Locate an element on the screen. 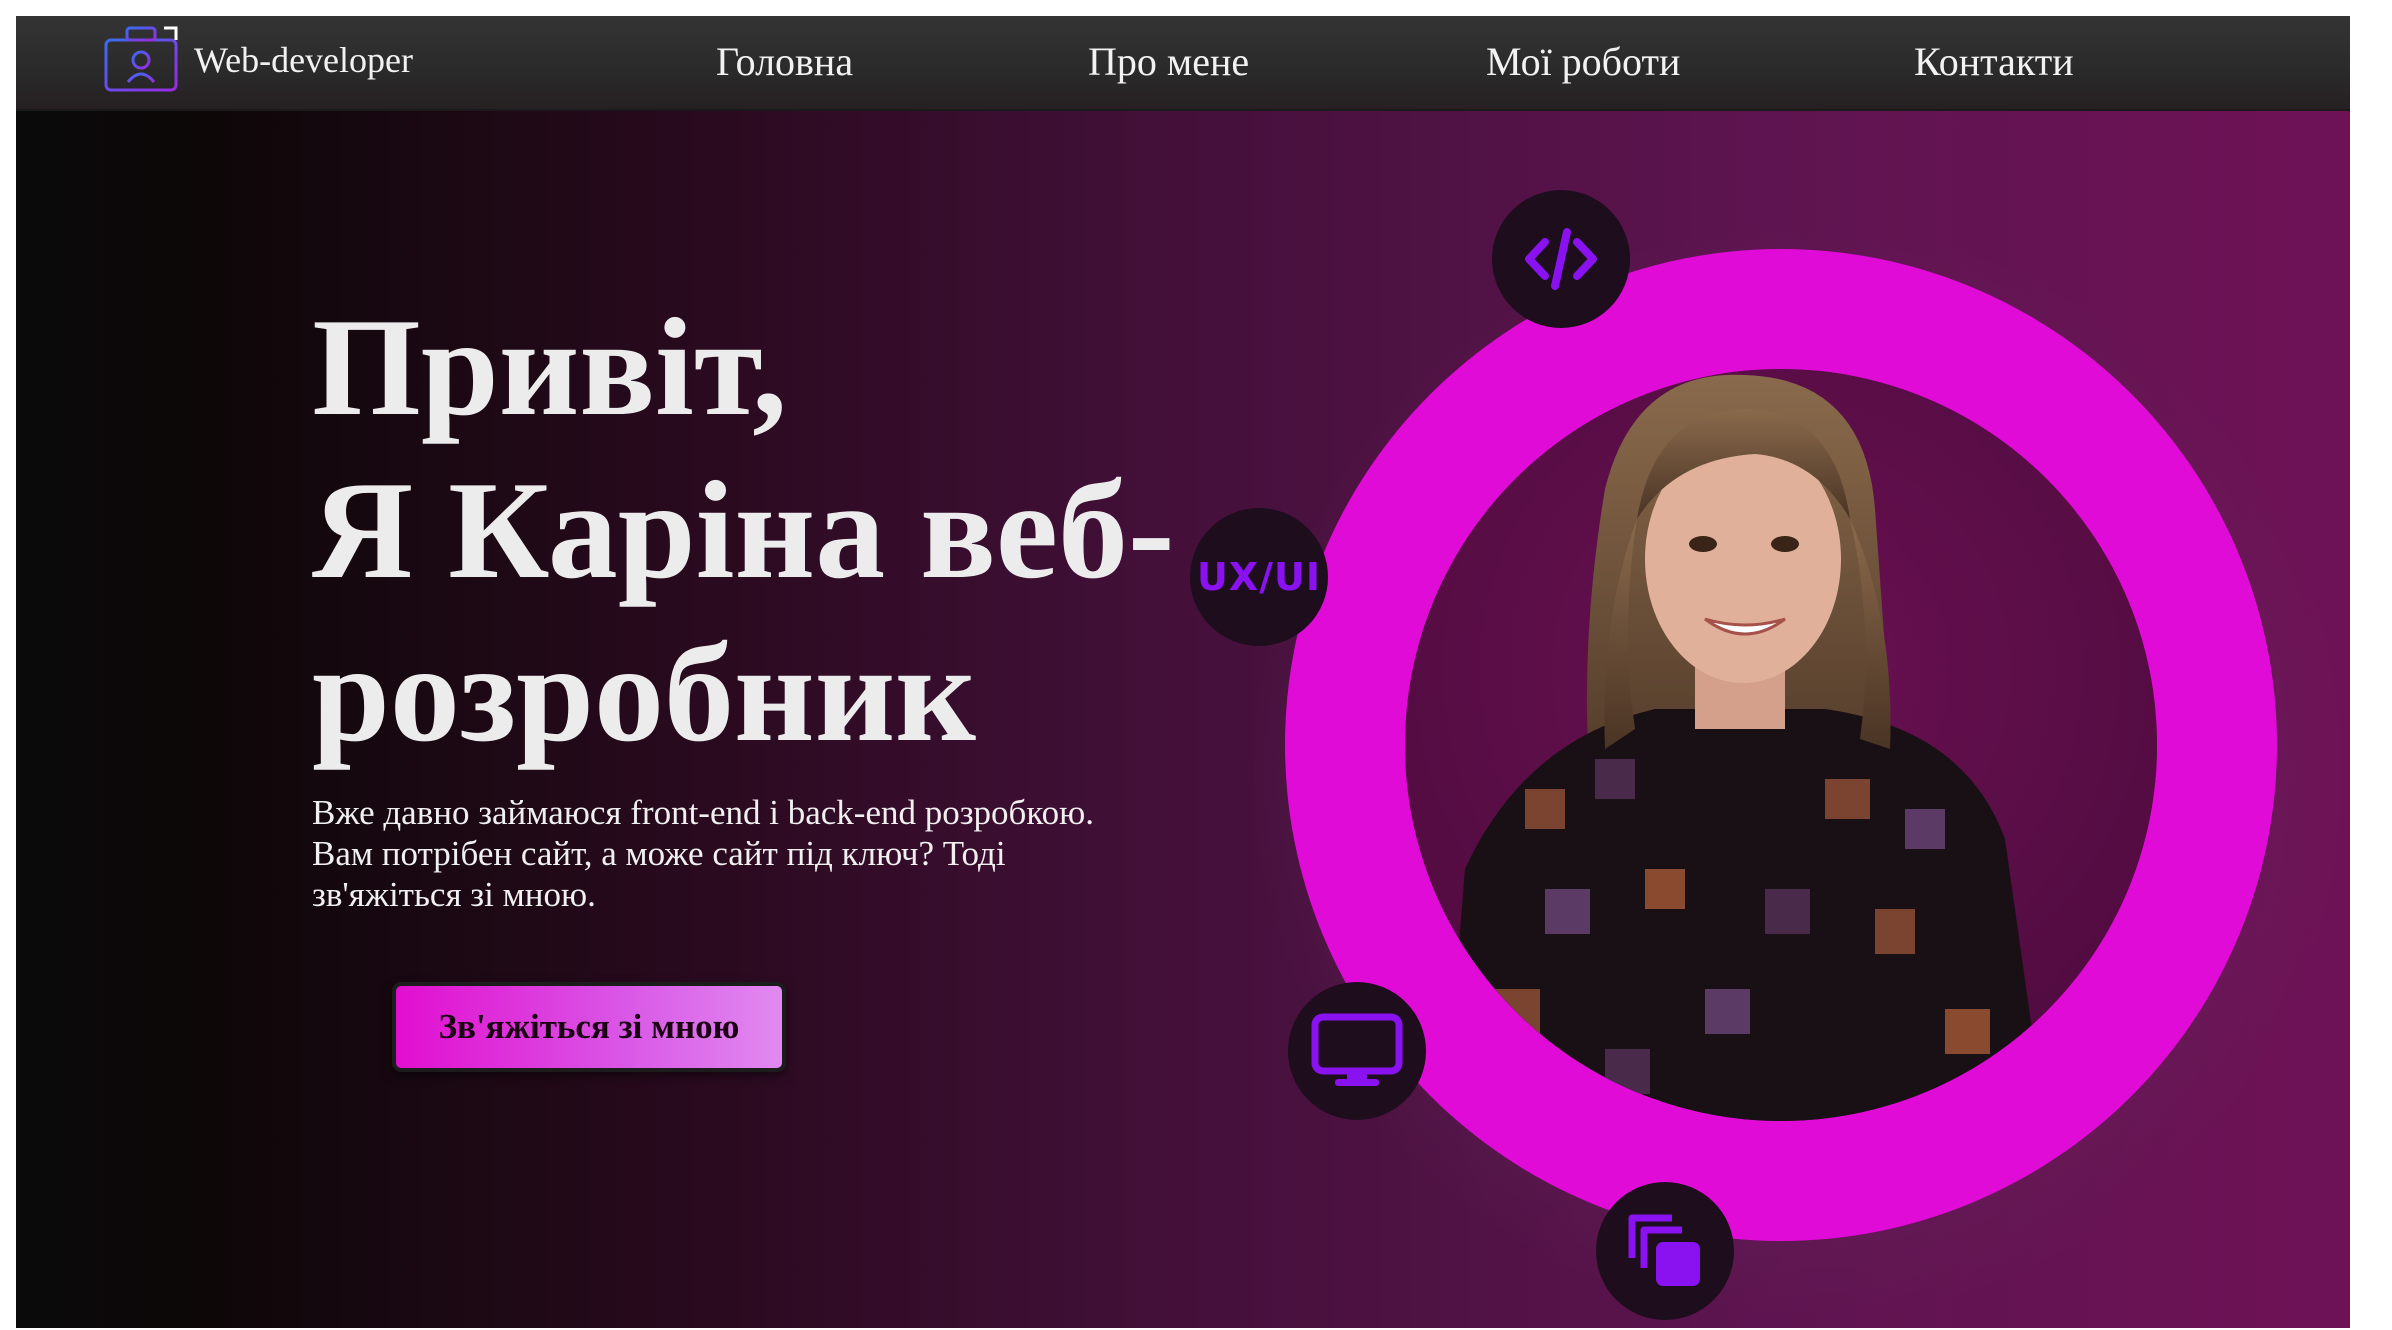  code-icon is located at coordinates (1561, 259).